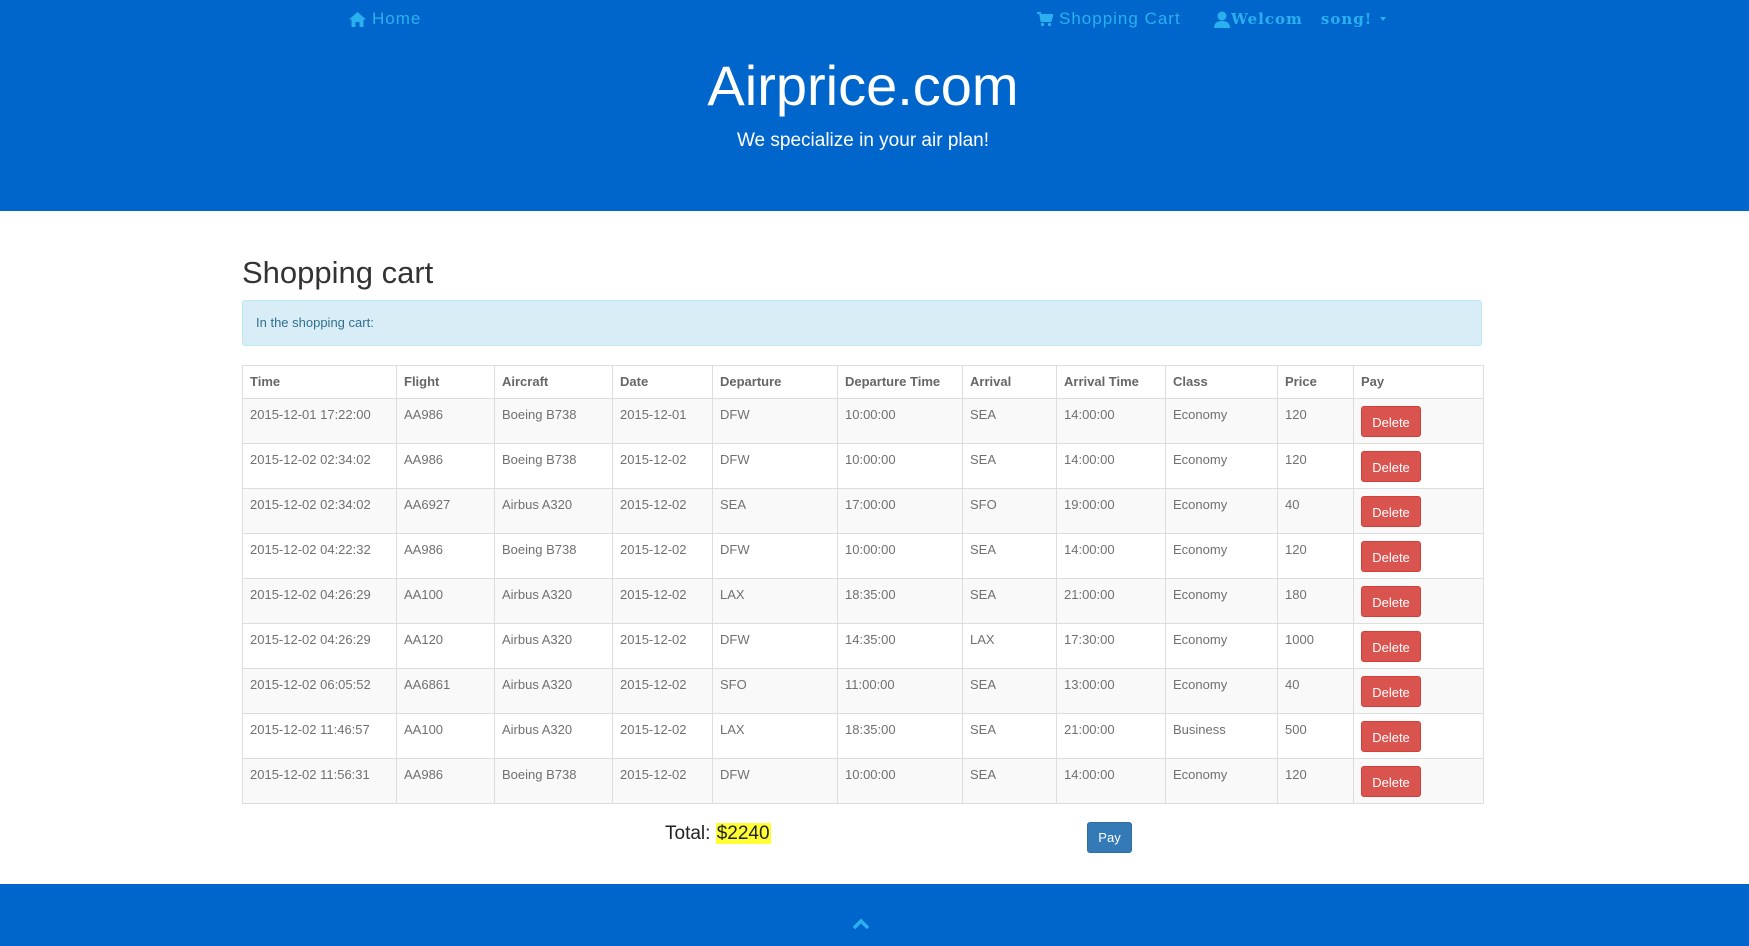 The width and height of the screenshot is (1749, 946). Describe the element at coordinates (900, 382) in the screenshot. I see `column-header-departure-time: Departure Time` at that location.